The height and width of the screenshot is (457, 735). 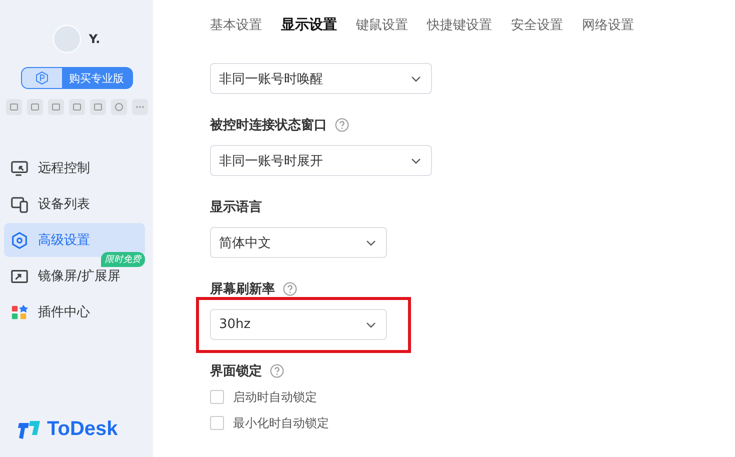 What do you see at coordinates (281, 423) in the screenshot?
I see `checkbox-label: 最小化时自动锁定` at bounding box center [281, 423].